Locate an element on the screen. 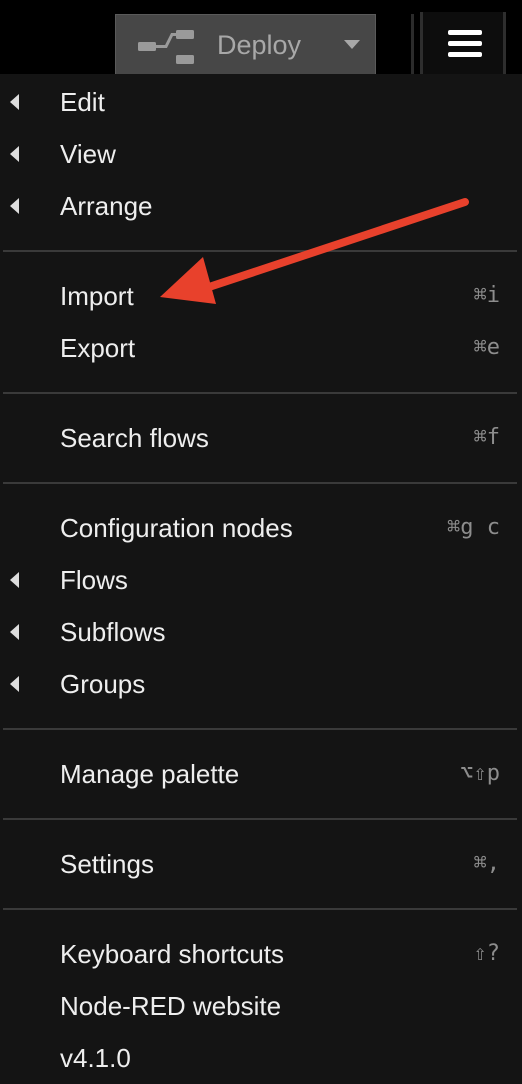 Image resolution: width=522 pixels, height=1084 pixels. menu-item-label: Export is located at coordinates (98, 348).